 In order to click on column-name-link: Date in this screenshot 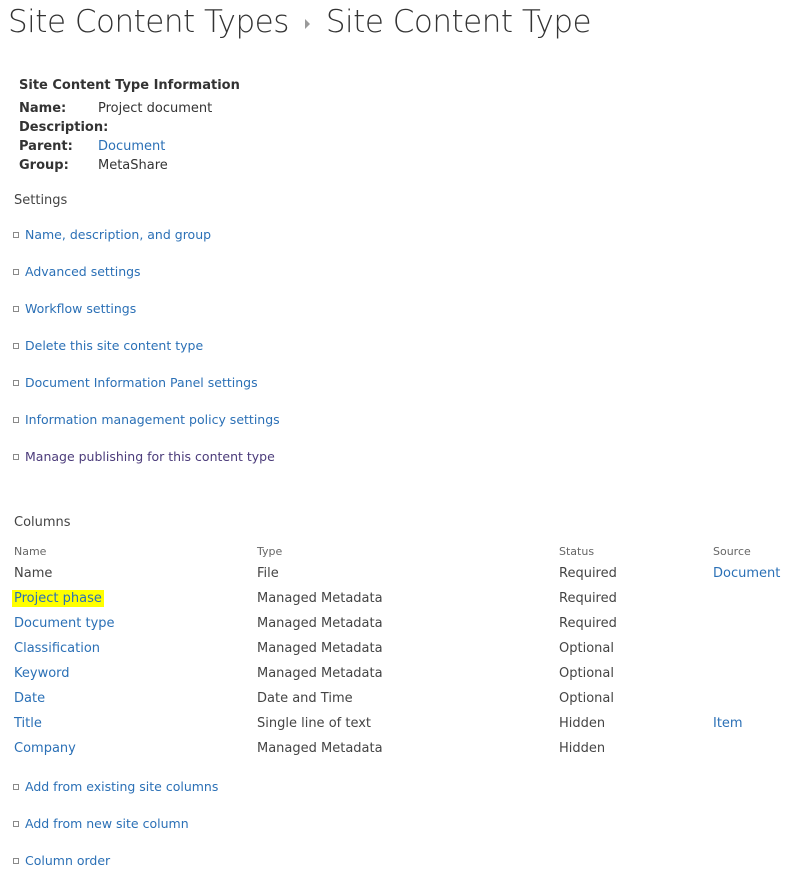, I will do `click(29, 698)`.